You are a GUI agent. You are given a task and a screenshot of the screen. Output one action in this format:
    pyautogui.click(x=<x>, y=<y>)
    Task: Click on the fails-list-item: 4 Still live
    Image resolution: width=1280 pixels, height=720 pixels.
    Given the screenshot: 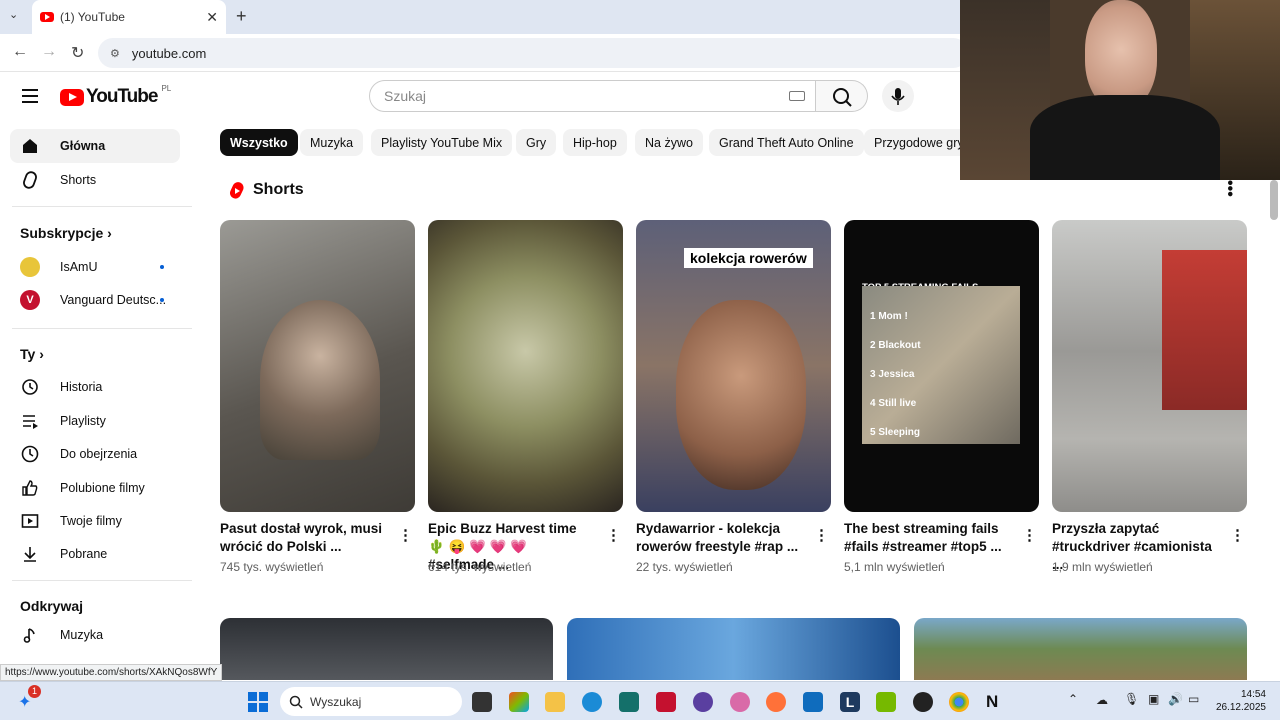 What is the action you would take?
    pyautogui.click(x=893, y=403)
    